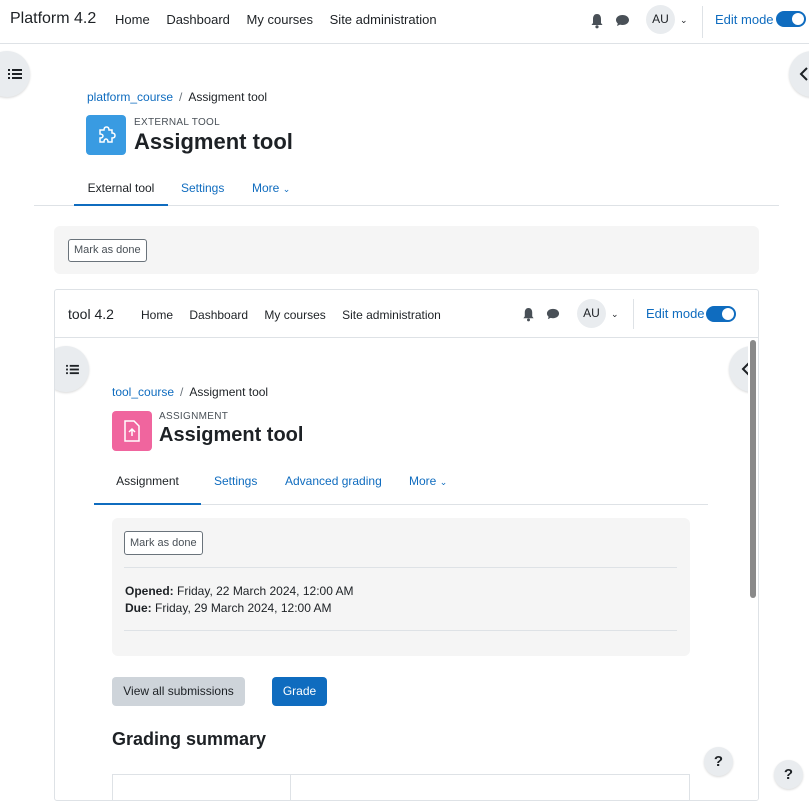 This screenshot has height=810, width=809. What do you see at coordinates (718, 761) in the screenshot?
I see `inner-help-button: ?` at bounding box center [718, 761].